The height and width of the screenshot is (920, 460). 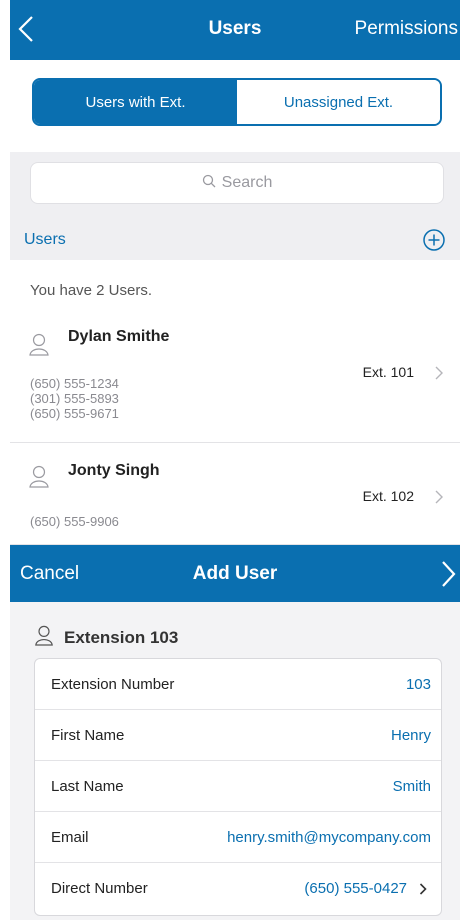 I want to click on users-count-text: You have 2 Users., so click(x=91, y=290).